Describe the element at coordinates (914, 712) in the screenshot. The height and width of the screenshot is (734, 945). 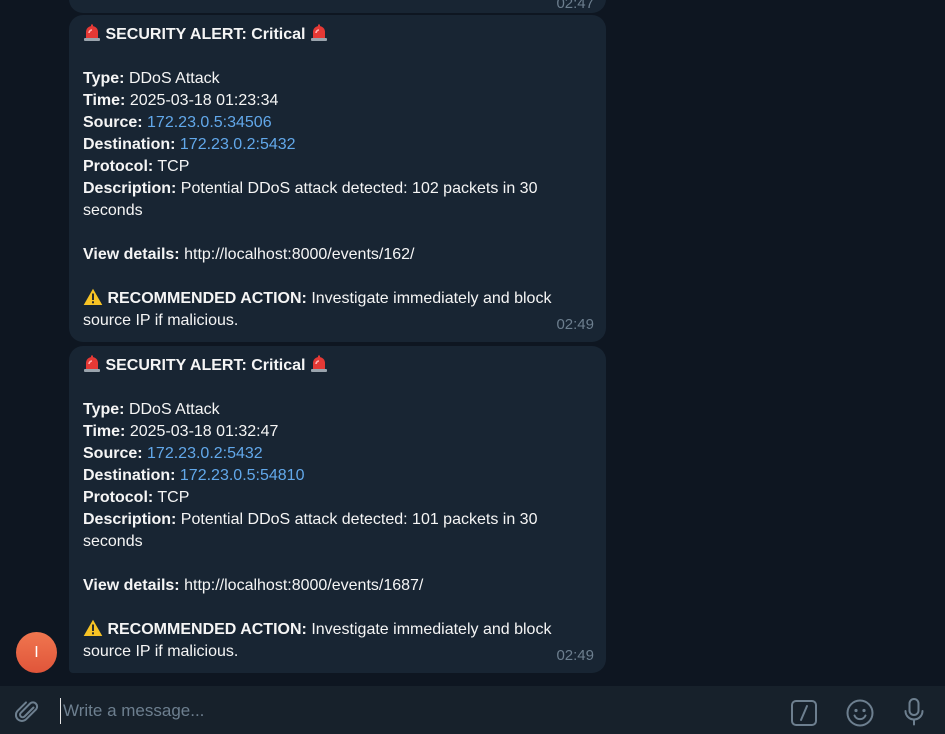
I see `microphone-icon` at that location.